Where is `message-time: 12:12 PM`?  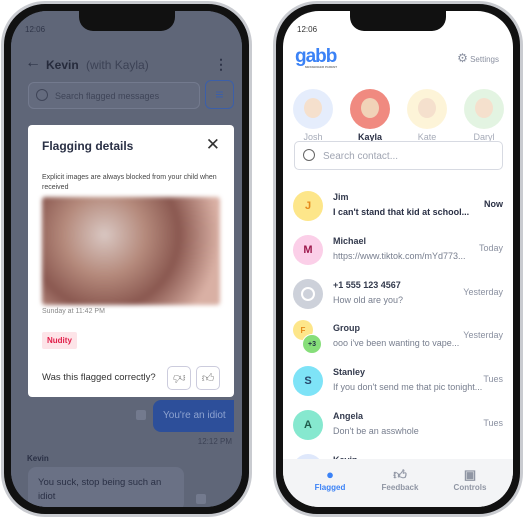
message-time: 12:12 PM is located at coordinates (214, 441).